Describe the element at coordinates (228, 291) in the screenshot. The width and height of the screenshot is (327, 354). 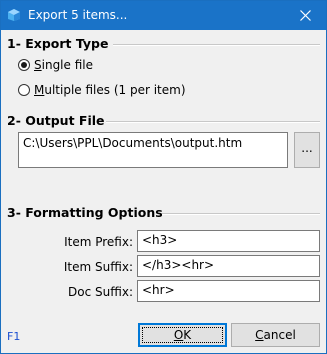
I see `doc-suffix-input: <hr>` at that location.